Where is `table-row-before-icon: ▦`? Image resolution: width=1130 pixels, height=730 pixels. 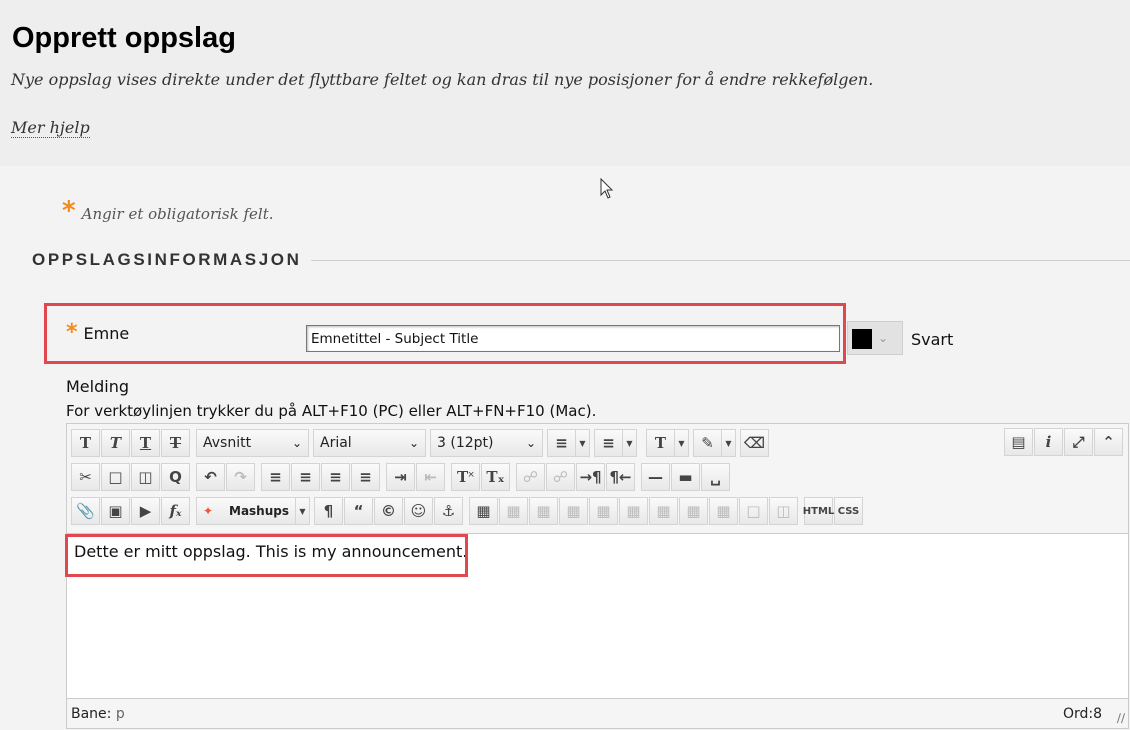 table-row-before-icon: ▦ is located at coordinates (513, 511).